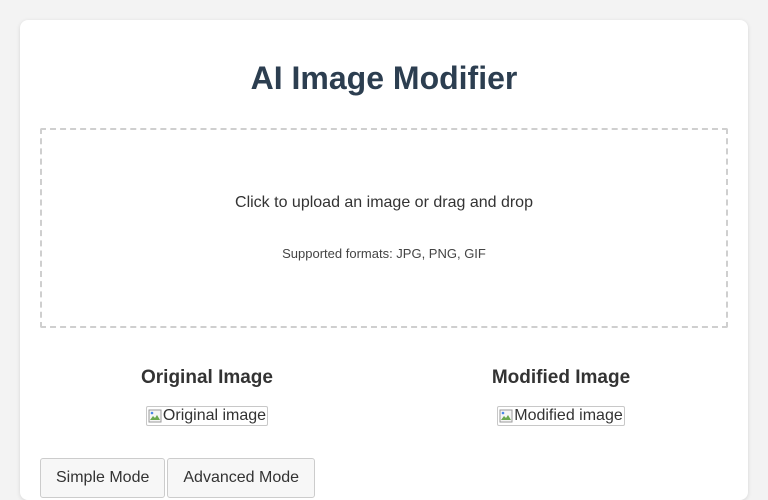 The image size is (768, 500). Describe the element at coordinates (561, 377) in the screenshot. I see `modified-image-heading: Modified Image` at that location.